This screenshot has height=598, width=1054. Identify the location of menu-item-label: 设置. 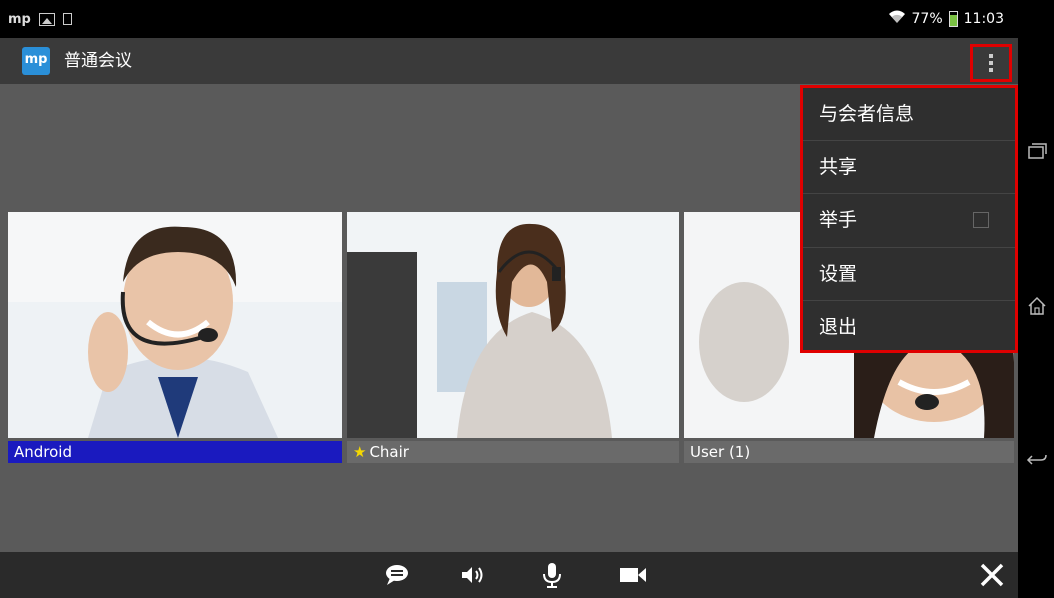
(838, 273).